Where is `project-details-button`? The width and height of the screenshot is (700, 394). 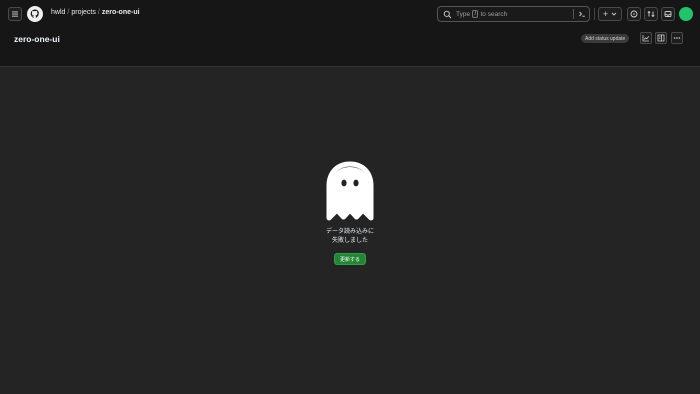 project-details-button is located at coordinates (661, 38).